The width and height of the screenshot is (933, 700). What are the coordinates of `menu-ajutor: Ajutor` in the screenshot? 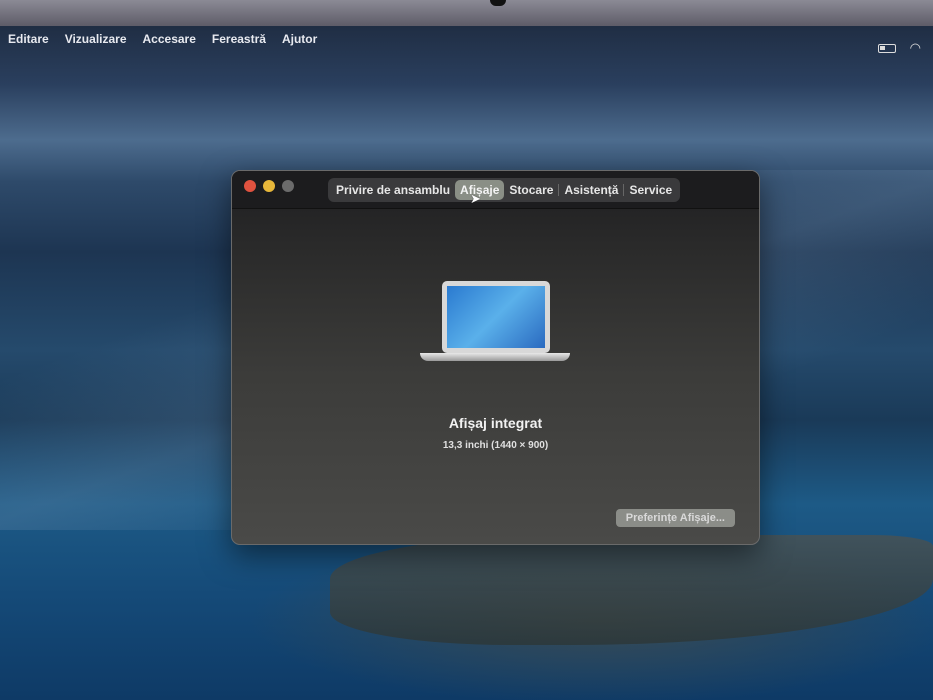 It's located at (299, 39).